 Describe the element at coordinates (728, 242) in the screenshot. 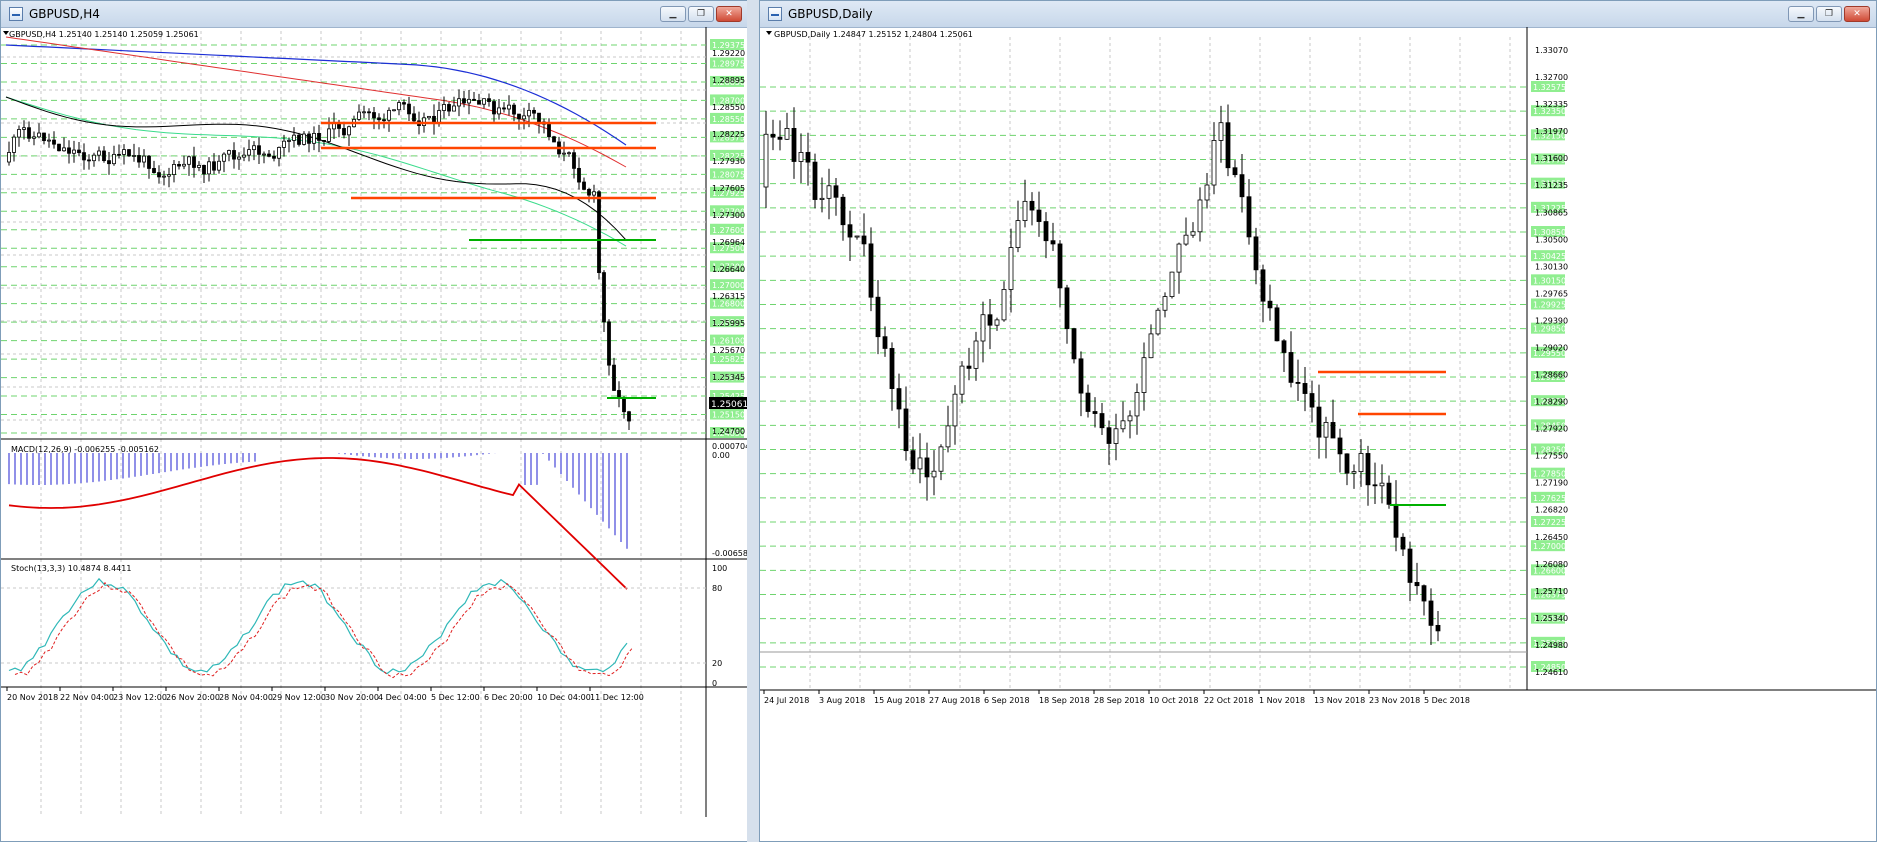

I see `price-axis-label: 1.26964` at that location.